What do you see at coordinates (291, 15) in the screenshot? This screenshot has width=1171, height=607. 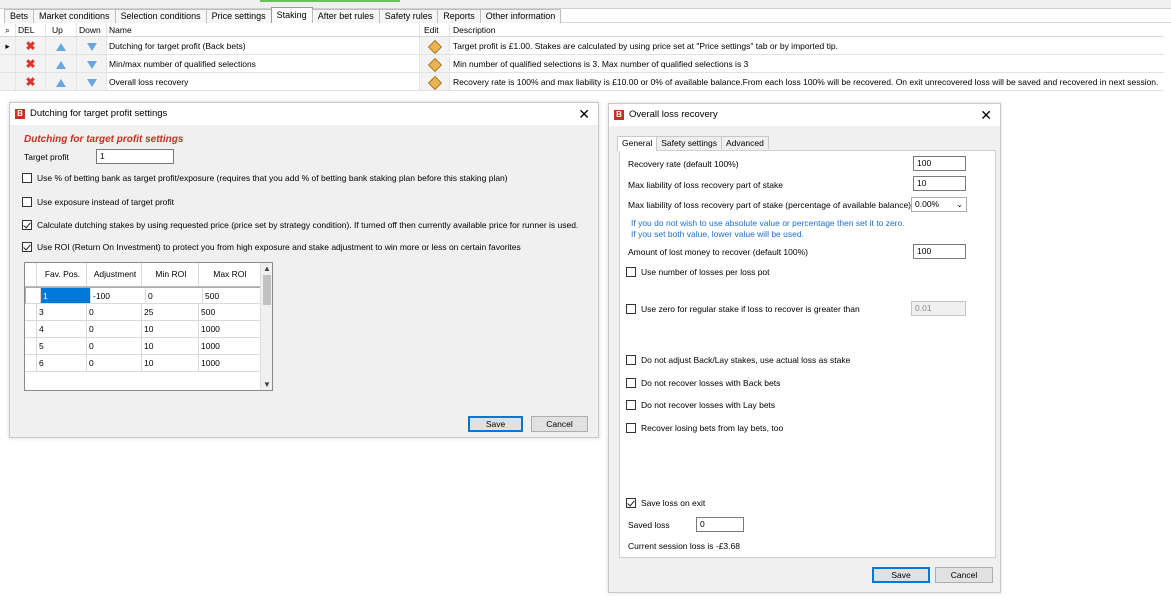 I see `tab-staking: Staking` at bounding box center [291, 15].